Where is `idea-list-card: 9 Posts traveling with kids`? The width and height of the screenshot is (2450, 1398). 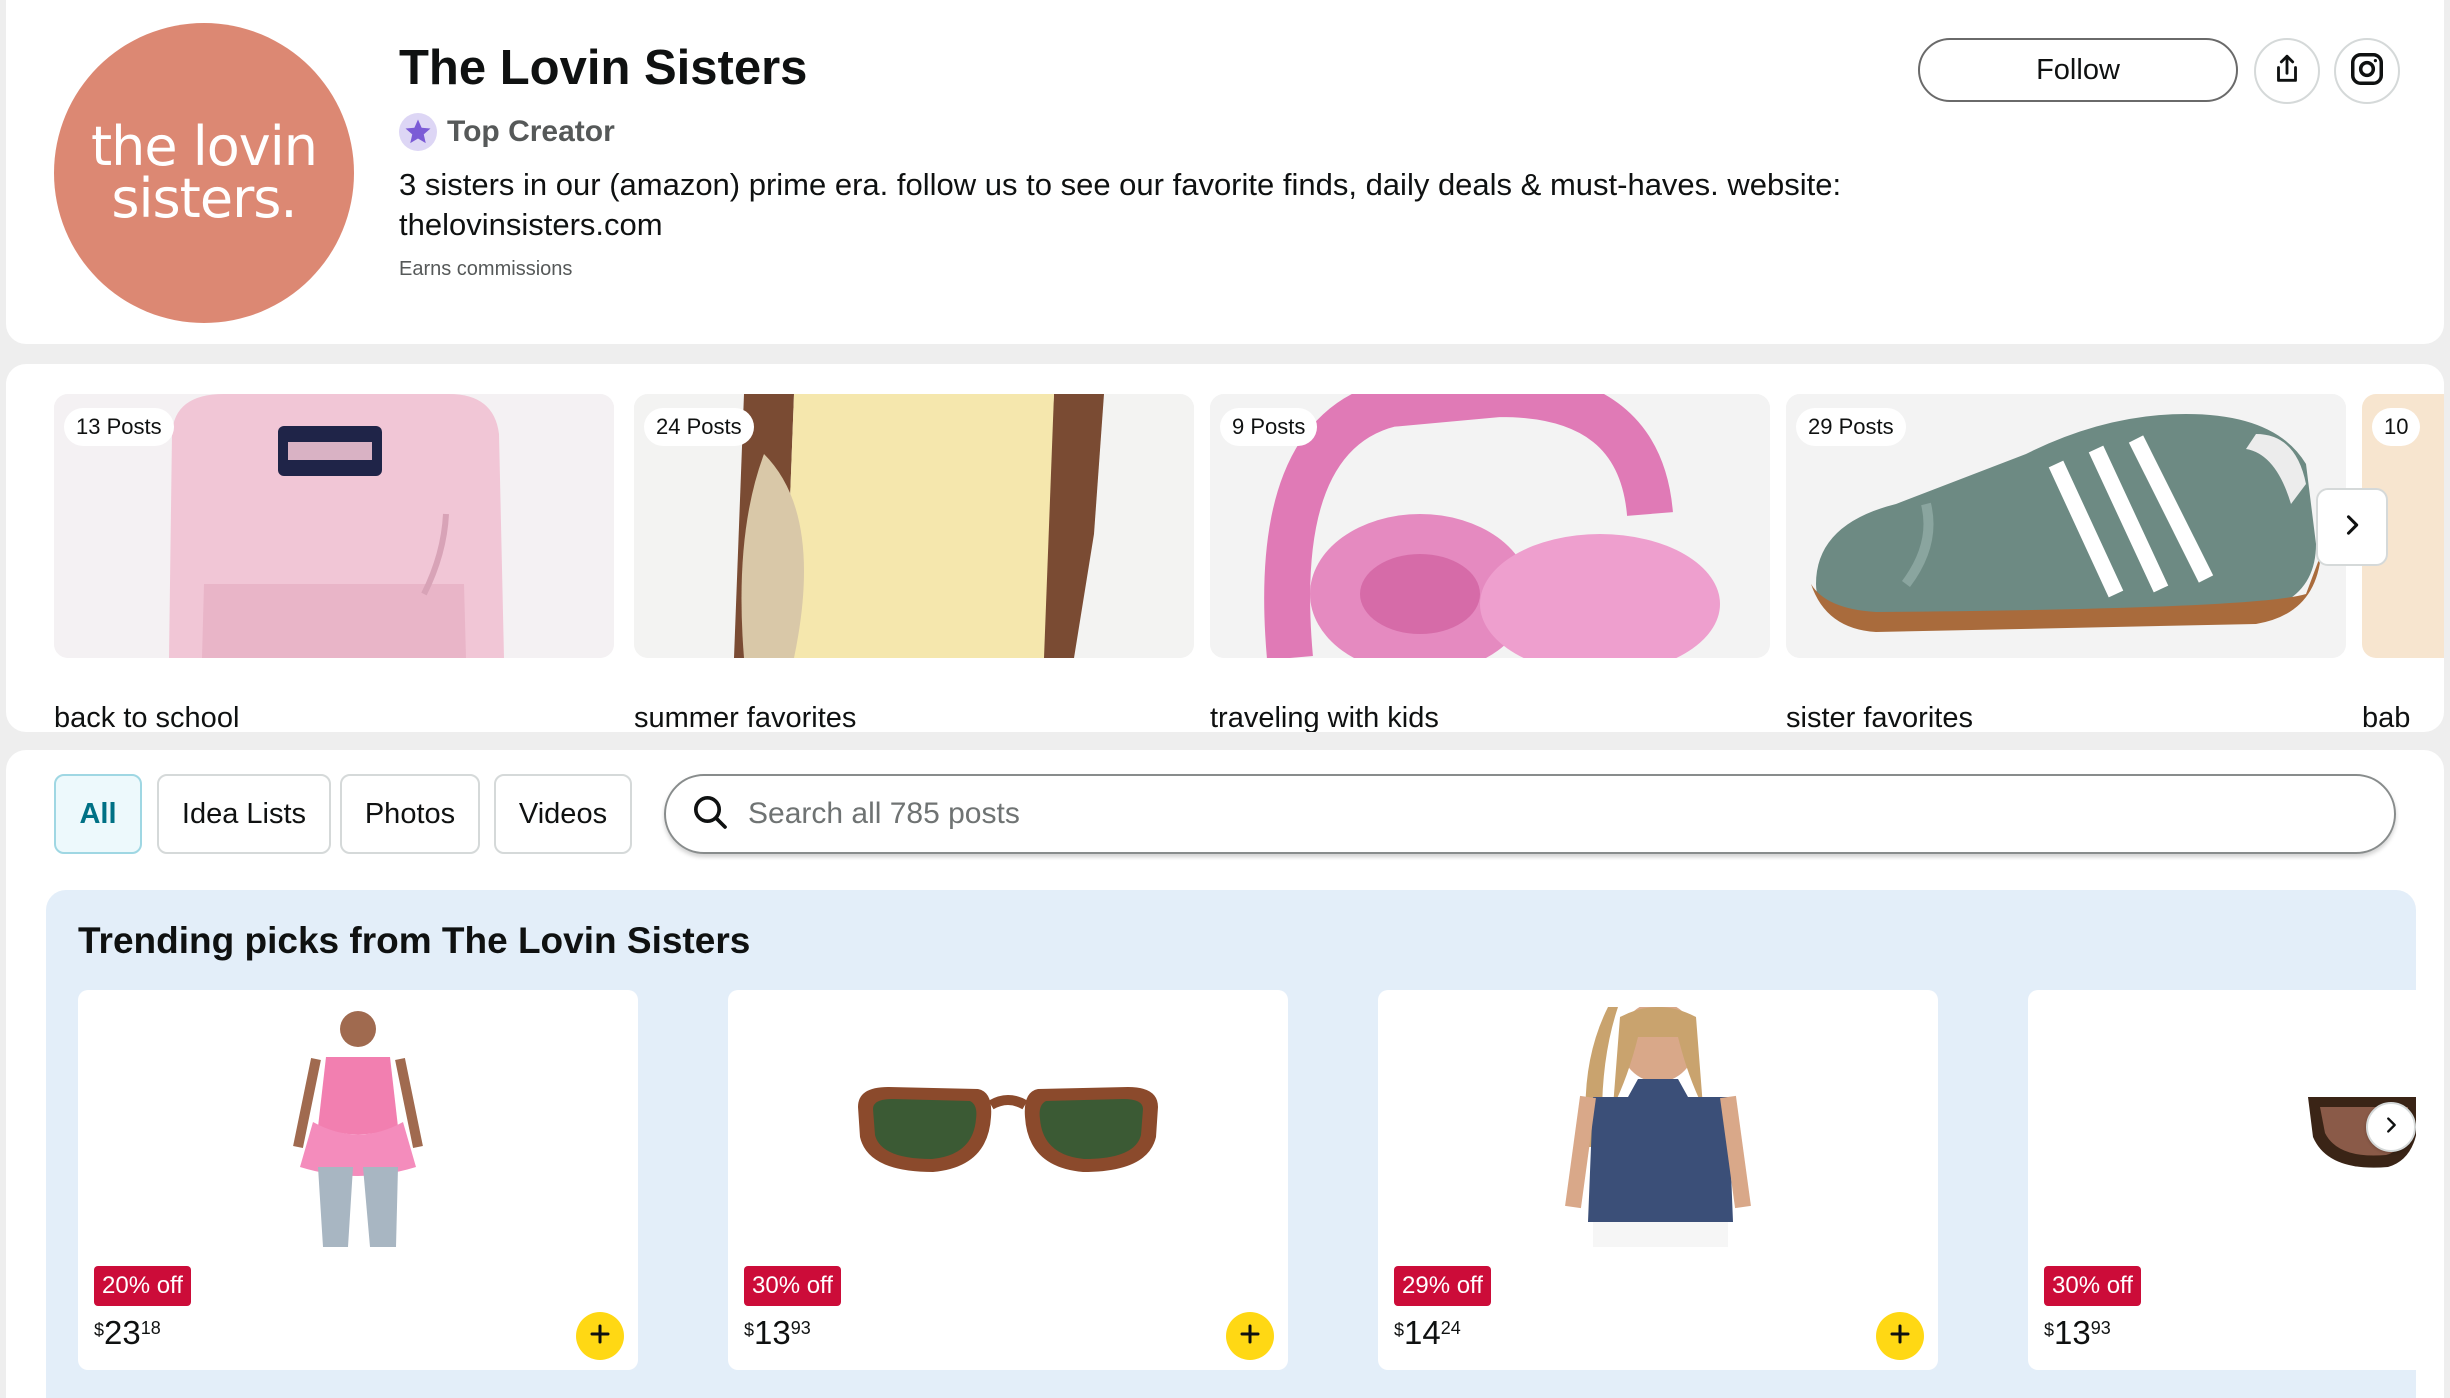 idea-list-card: 9 Posts traveling with kids is located at coordinates (1490, 563).